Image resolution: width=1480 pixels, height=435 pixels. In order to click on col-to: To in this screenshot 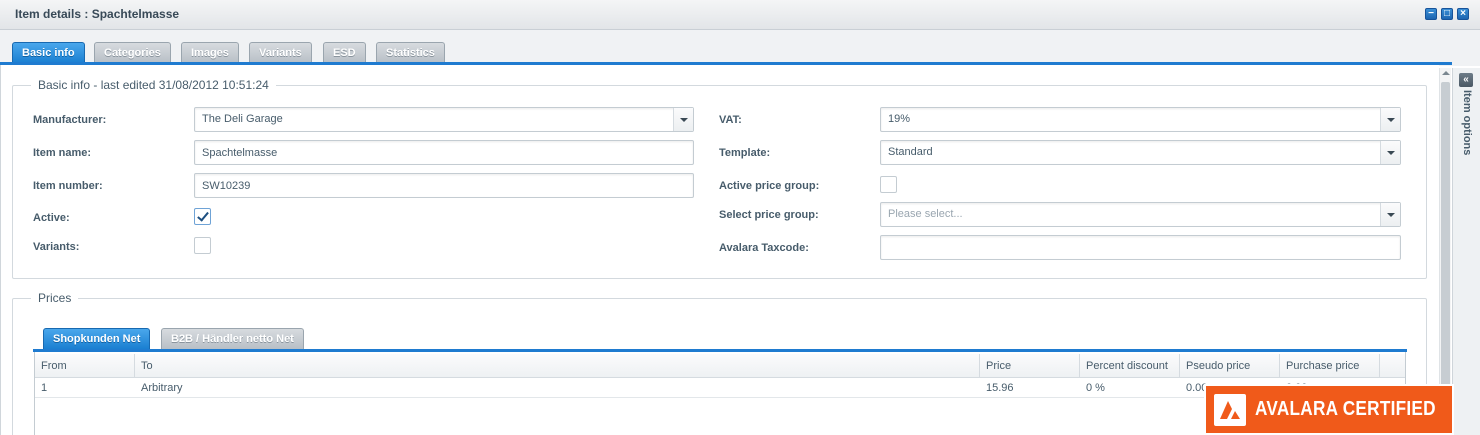, I will do `click(557, 366)`.